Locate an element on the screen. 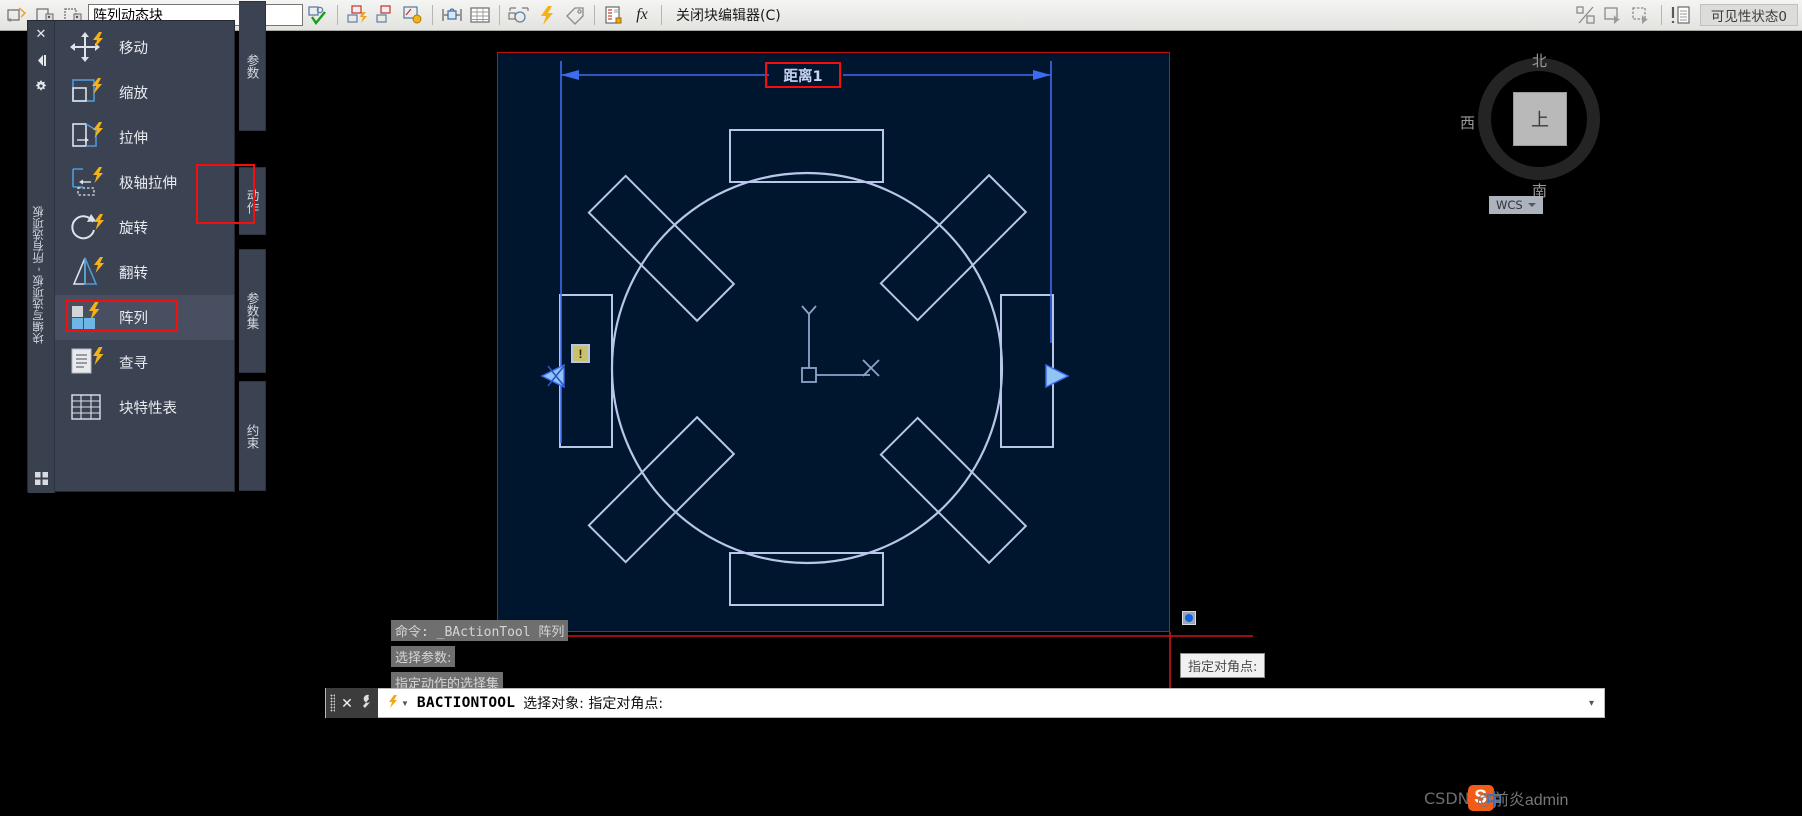 Image resolution: width=1802 pixels, height=816 pixels. palette-grid-icon is located at coordinates (41, 478).